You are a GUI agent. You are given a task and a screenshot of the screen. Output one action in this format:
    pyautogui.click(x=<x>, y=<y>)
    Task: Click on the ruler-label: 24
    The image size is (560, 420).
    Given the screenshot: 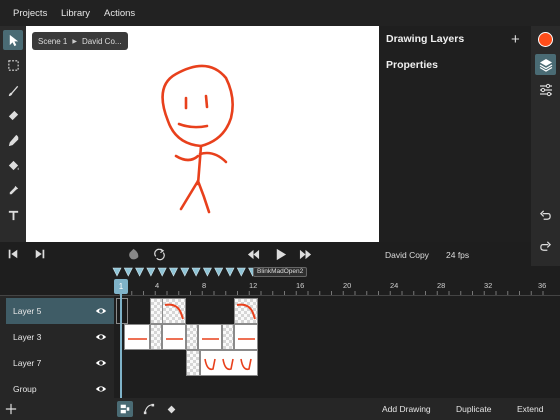 What is the action you would take?
    pyautogui.click(x=394, y=285)
    